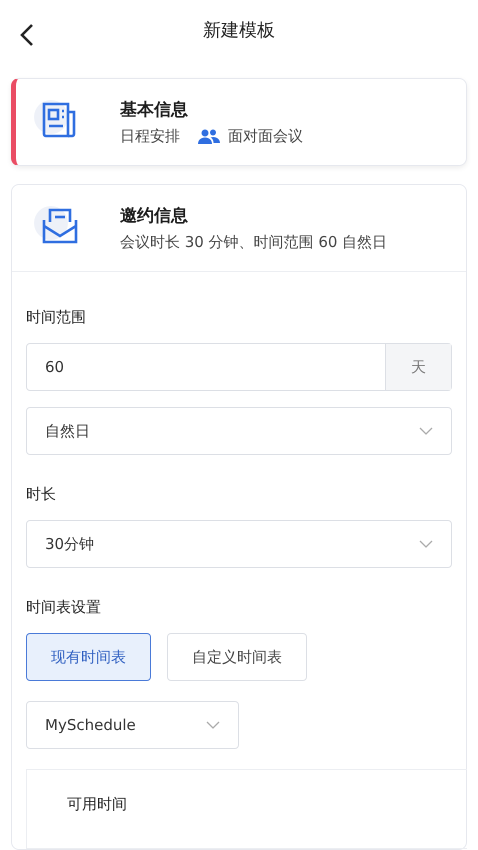 The height and width of the screenshot is (850, 478). I want to click on schedule-select: MySchedule, so click(132, 725).